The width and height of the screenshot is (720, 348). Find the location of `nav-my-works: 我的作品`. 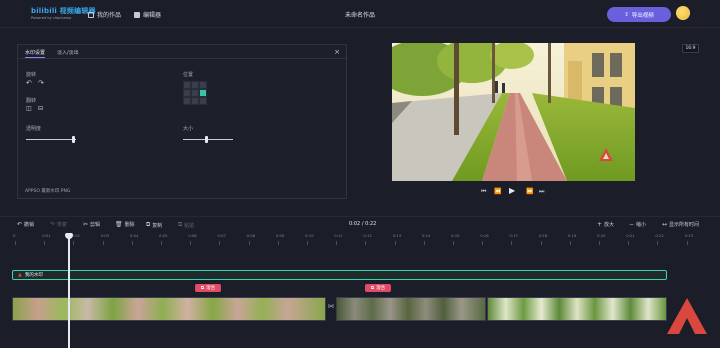

nav-my-works: 我的作品 is located at coordinates (104, 14).